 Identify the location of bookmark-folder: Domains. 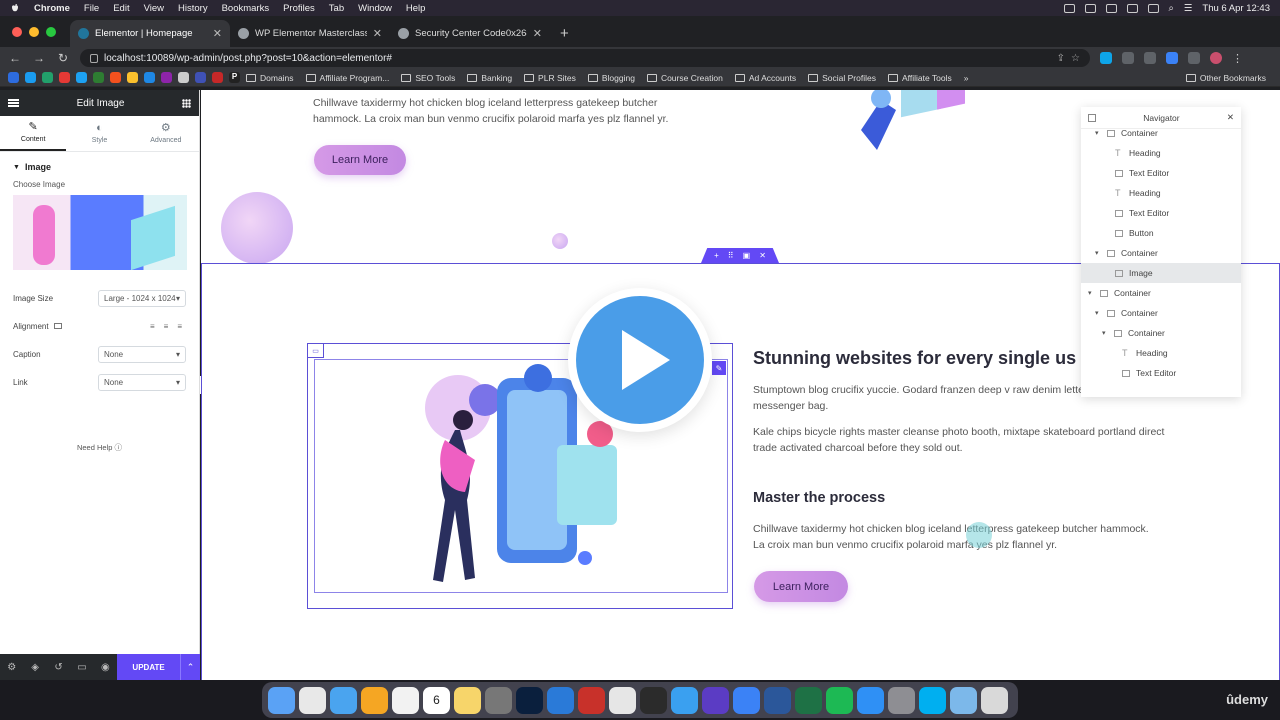
(270, 78).